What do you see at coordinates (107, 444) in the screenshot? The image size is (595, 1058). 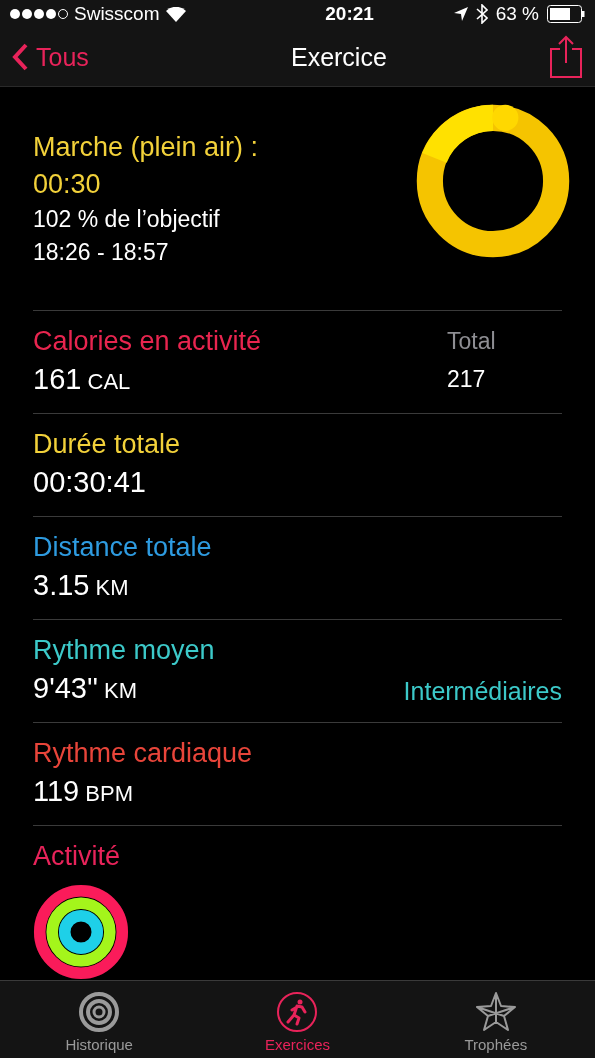 I see `metric-label: Durée totale` at bounding box center [107, 444].